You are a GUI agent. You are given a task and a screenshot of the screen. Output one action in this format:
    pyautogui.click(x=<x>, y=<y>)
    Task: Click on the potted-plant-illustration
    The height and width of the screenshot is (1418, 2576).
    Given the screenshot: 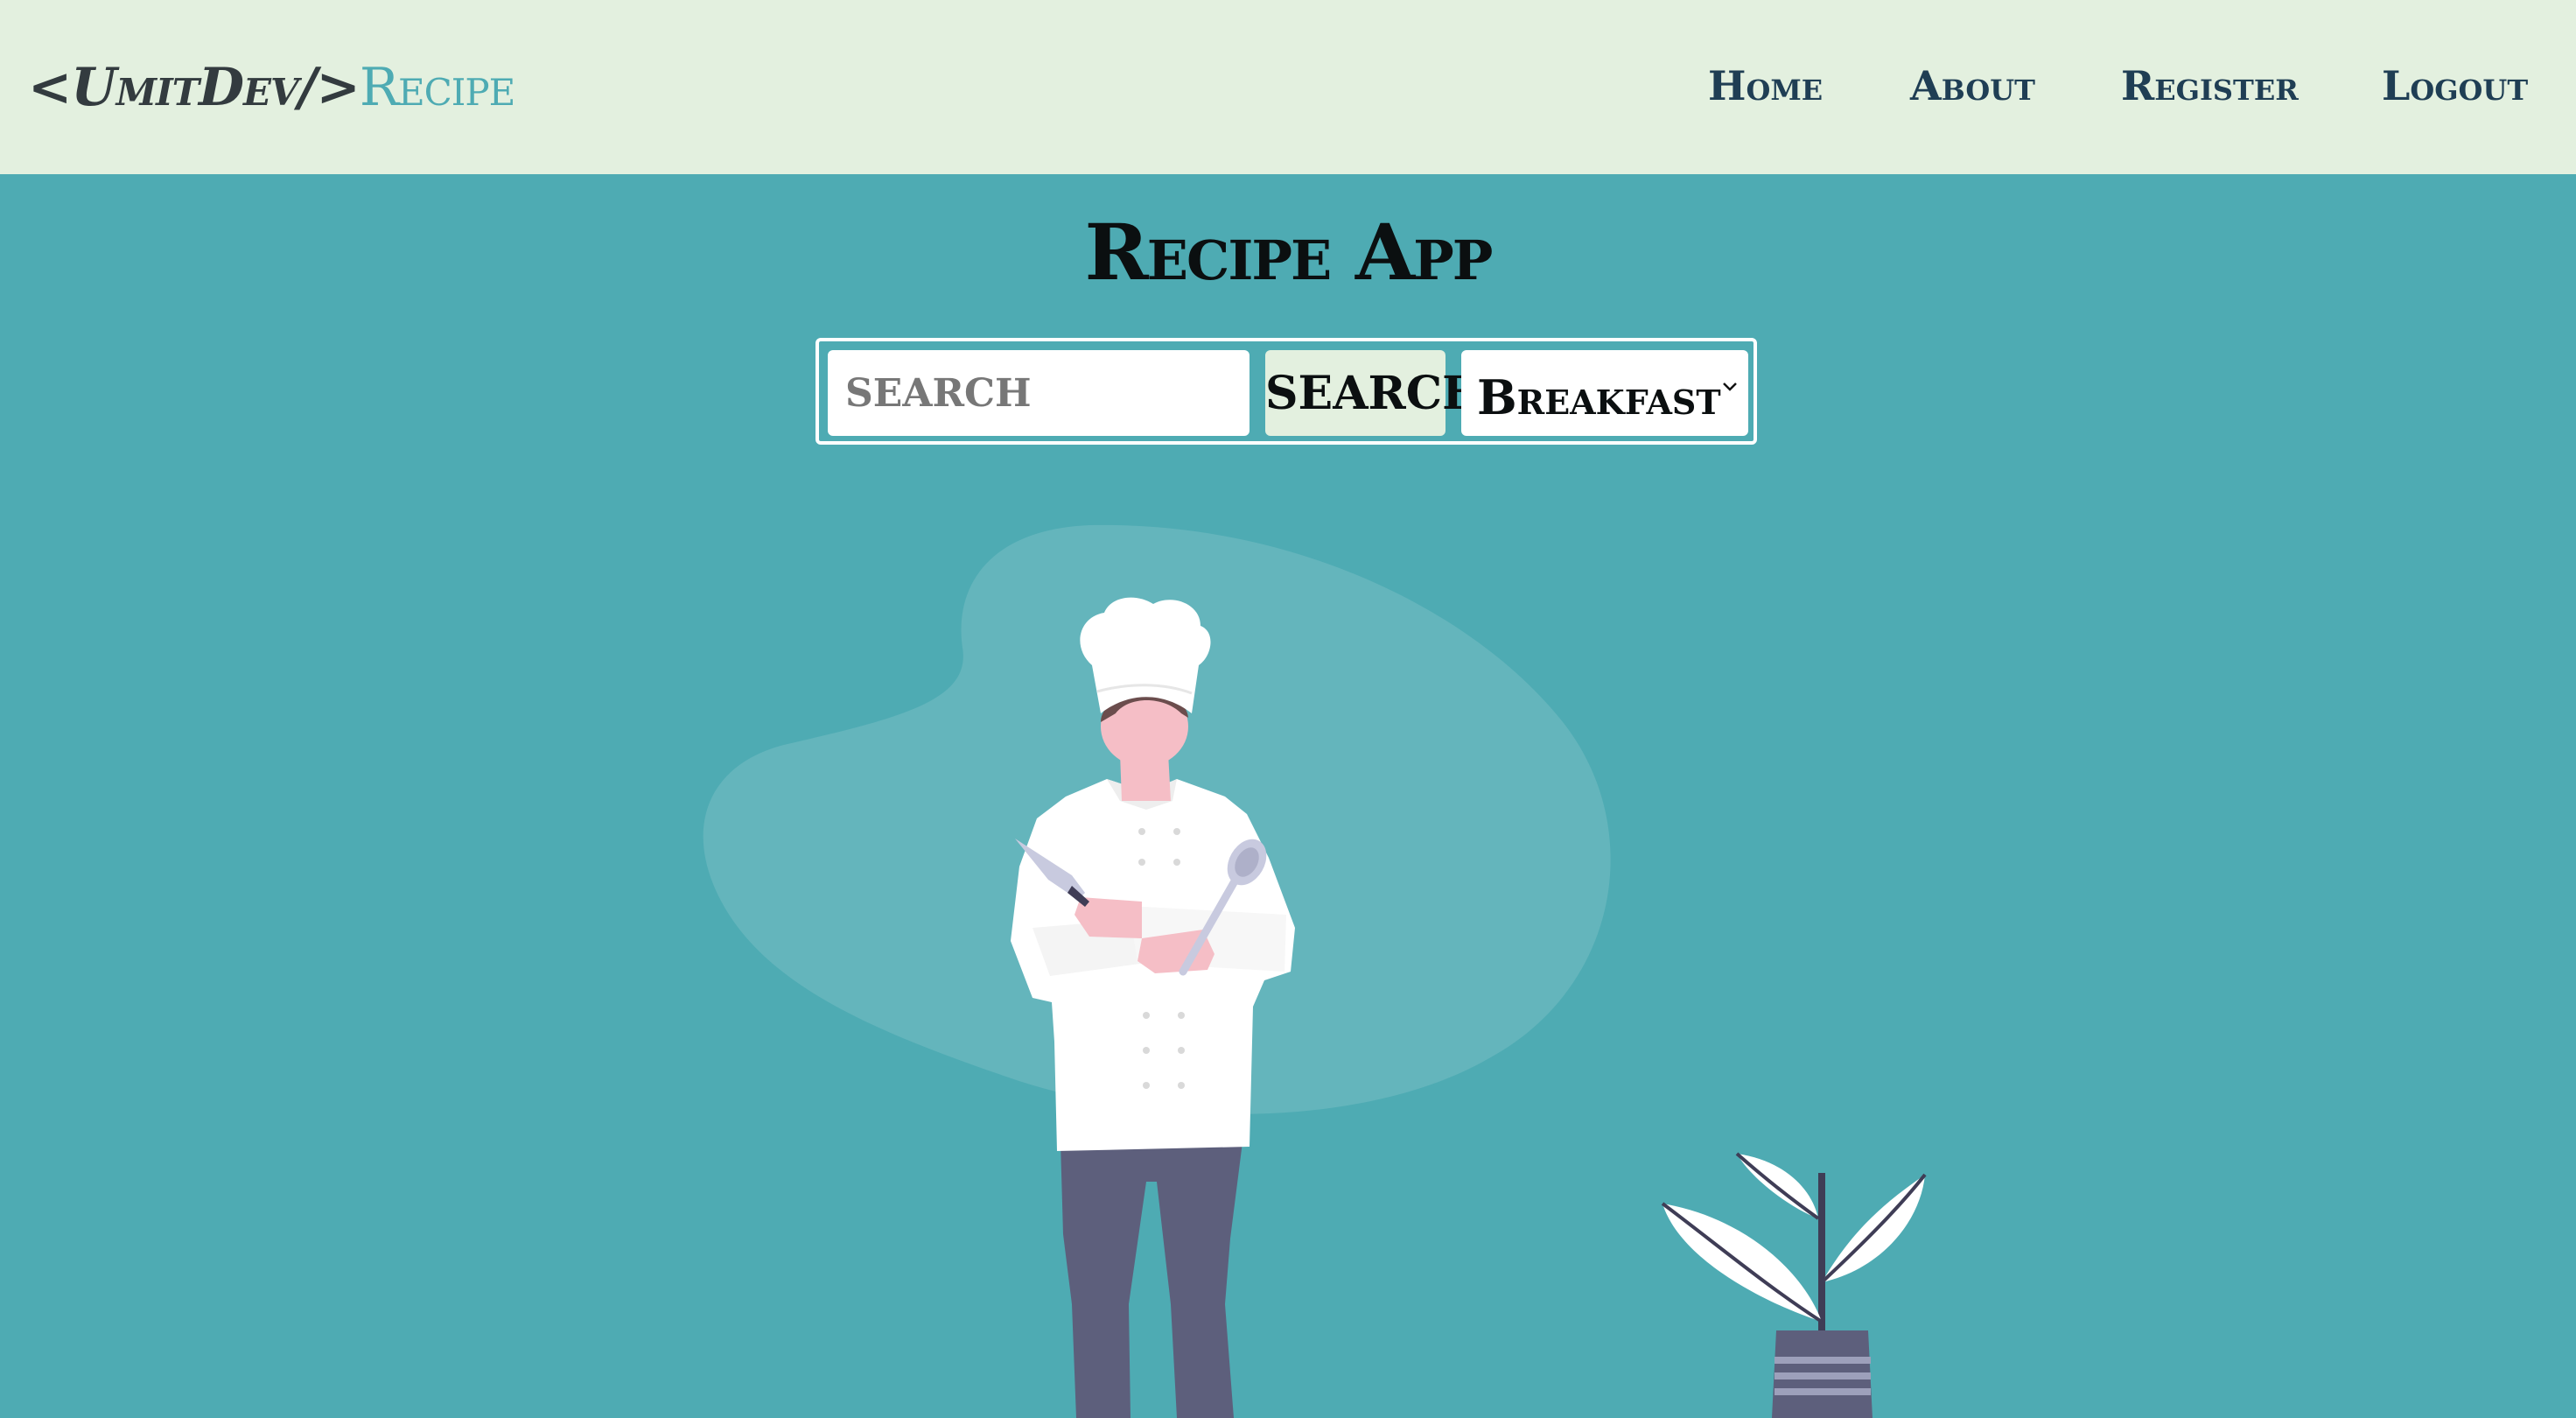 What is the action you would take?
    pyautogui.click(x=1794, y=1285)
    